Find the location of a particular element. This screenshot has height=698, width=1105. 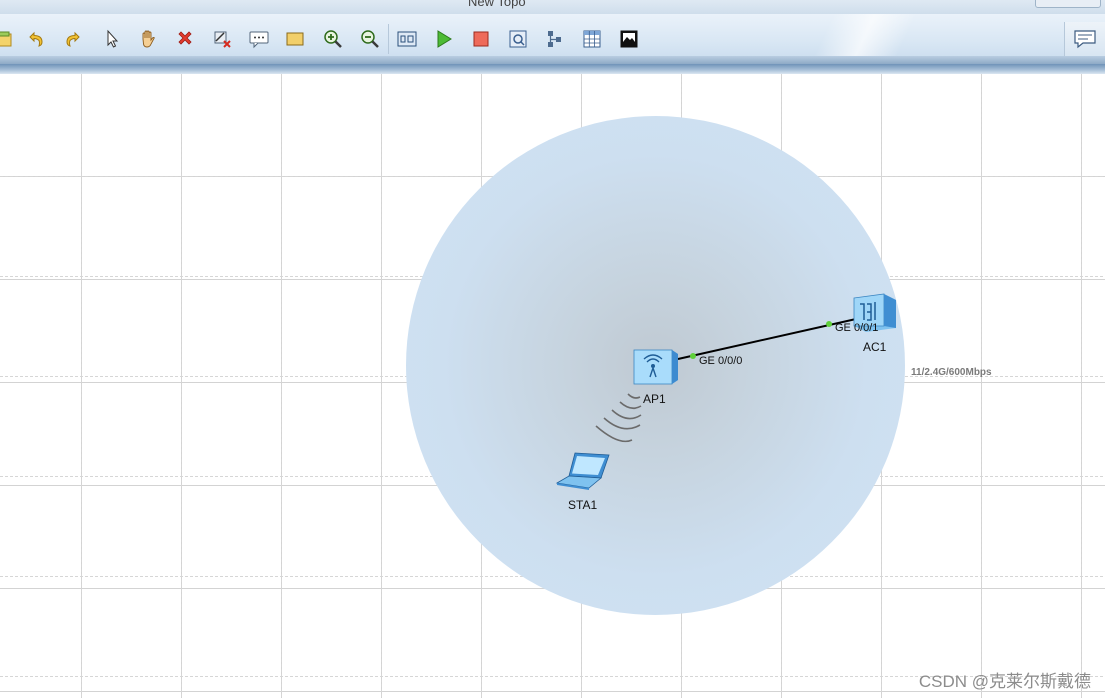

ac1-label: AC1 is located at coordinates (875, 347).